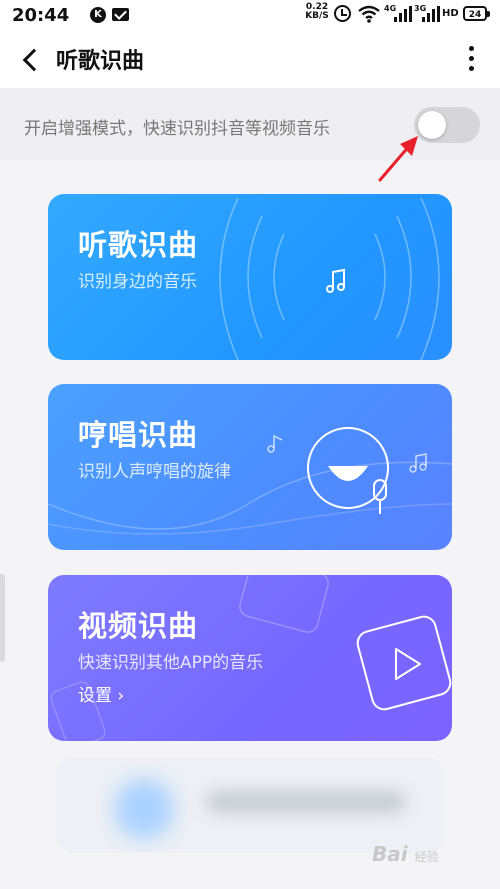  What do you see at coordinates (144, 809) in the screenshot?
I see `blurred-avatar` at bounding box center [144, 809].